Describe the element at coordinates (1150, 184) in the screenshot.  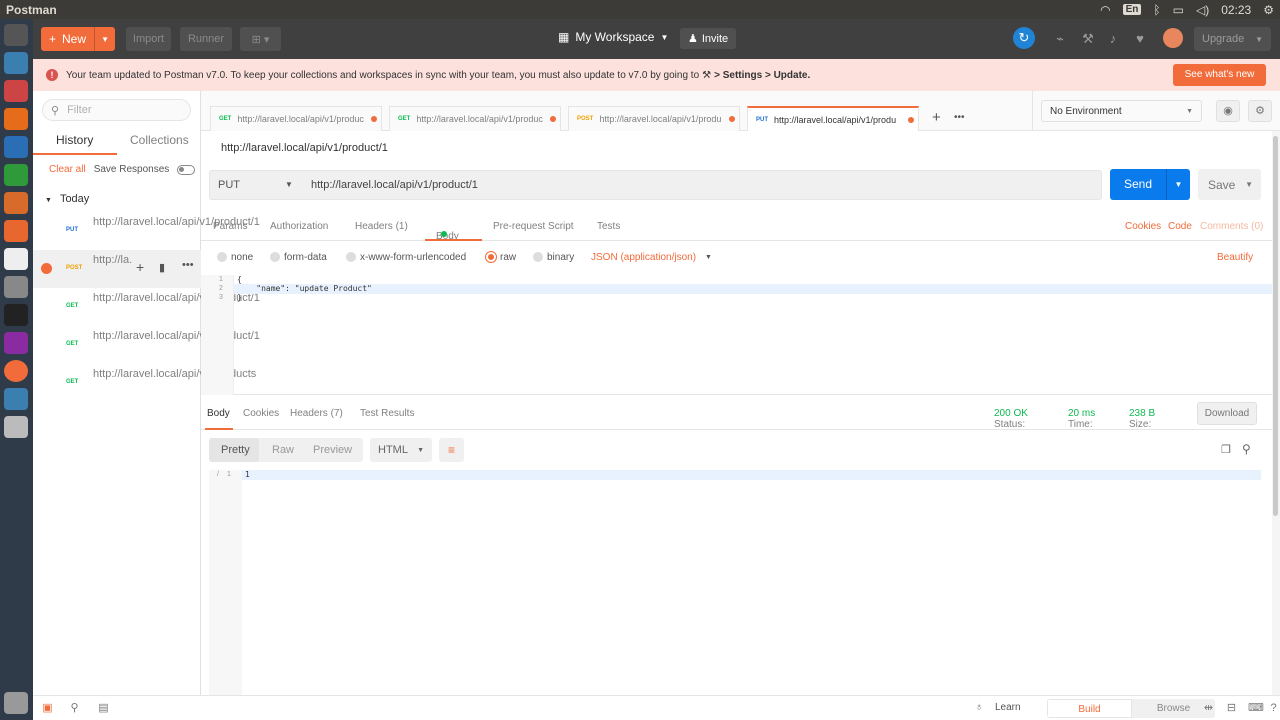
I see `send-button: Send ▼` at that location.